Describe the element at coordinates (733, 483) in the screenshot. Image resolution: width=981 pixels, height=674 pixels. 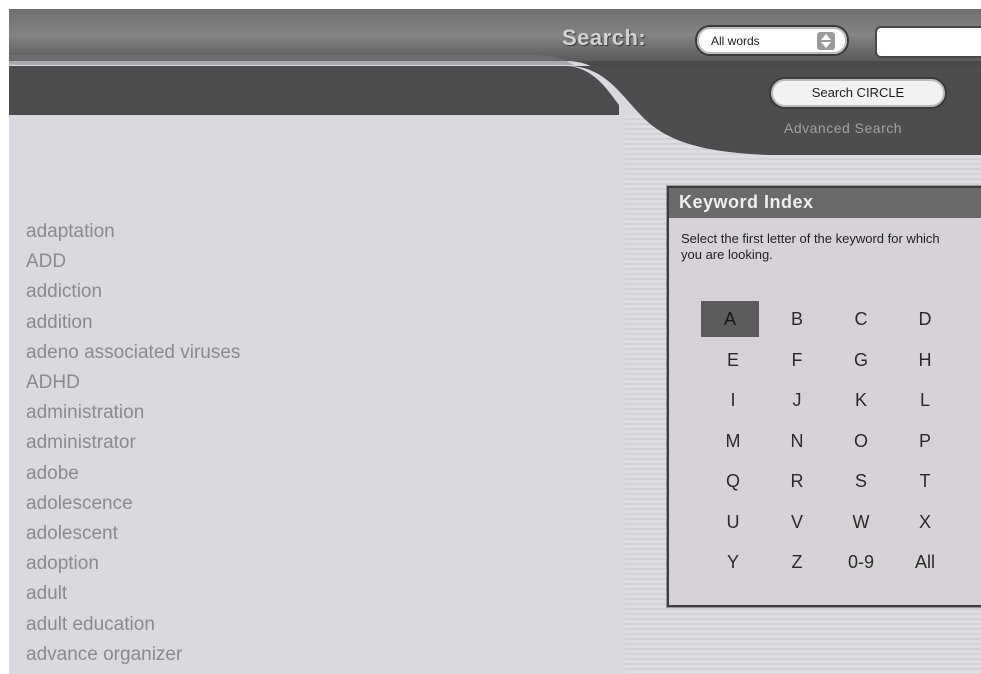
I see `letter-link-q: Q` at that location.